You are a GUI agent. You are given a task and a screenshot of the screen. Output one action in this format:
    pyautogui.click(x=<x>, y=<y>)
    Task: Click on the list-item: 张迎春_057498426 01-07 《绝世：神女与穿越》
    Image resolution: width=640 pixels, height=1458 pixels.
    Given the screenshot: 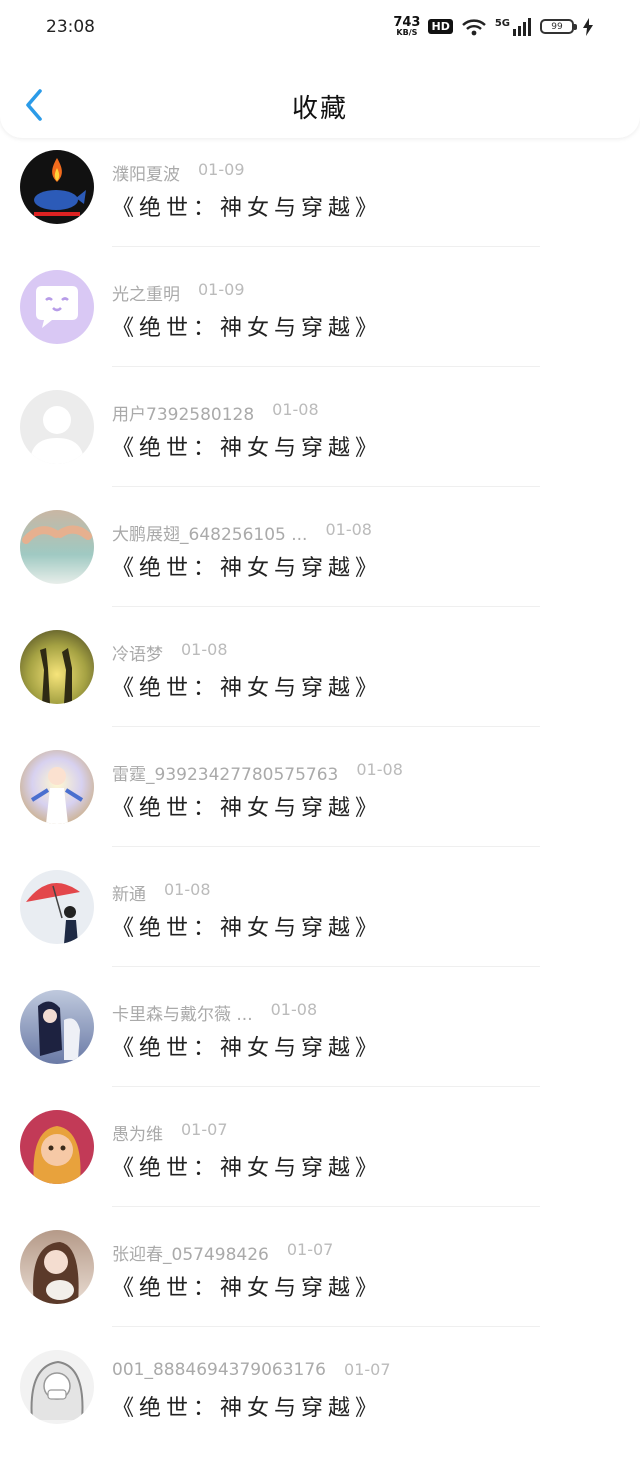 What is the action you would take?
    pyautogui.click(x=320, y=1278)
    